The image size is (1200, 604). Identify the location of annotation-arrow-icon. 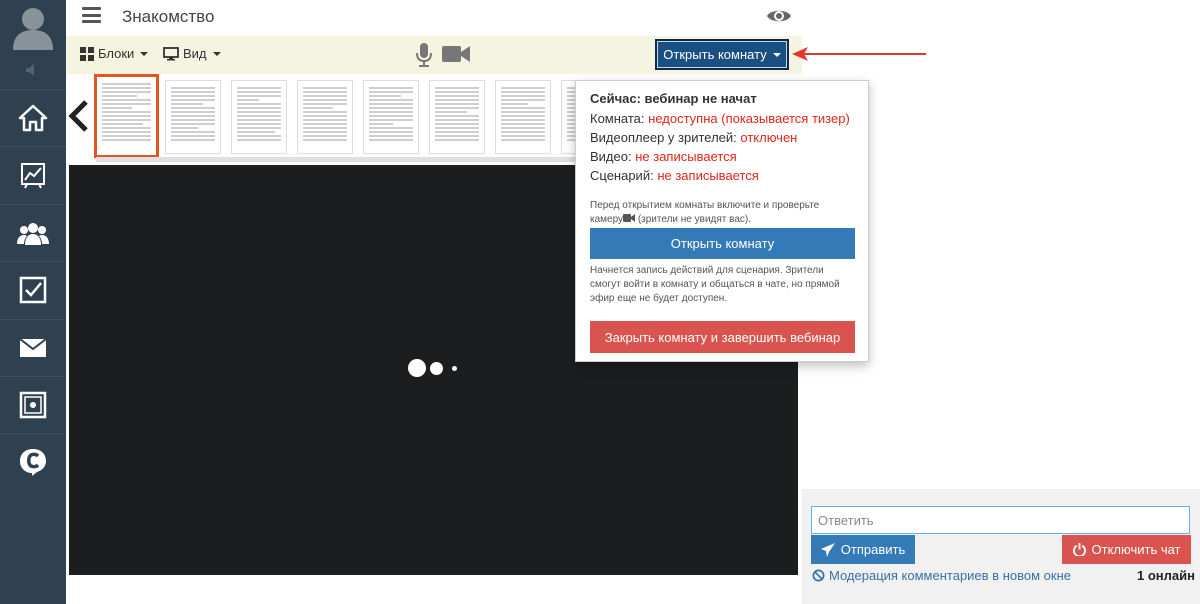
(859, 54).